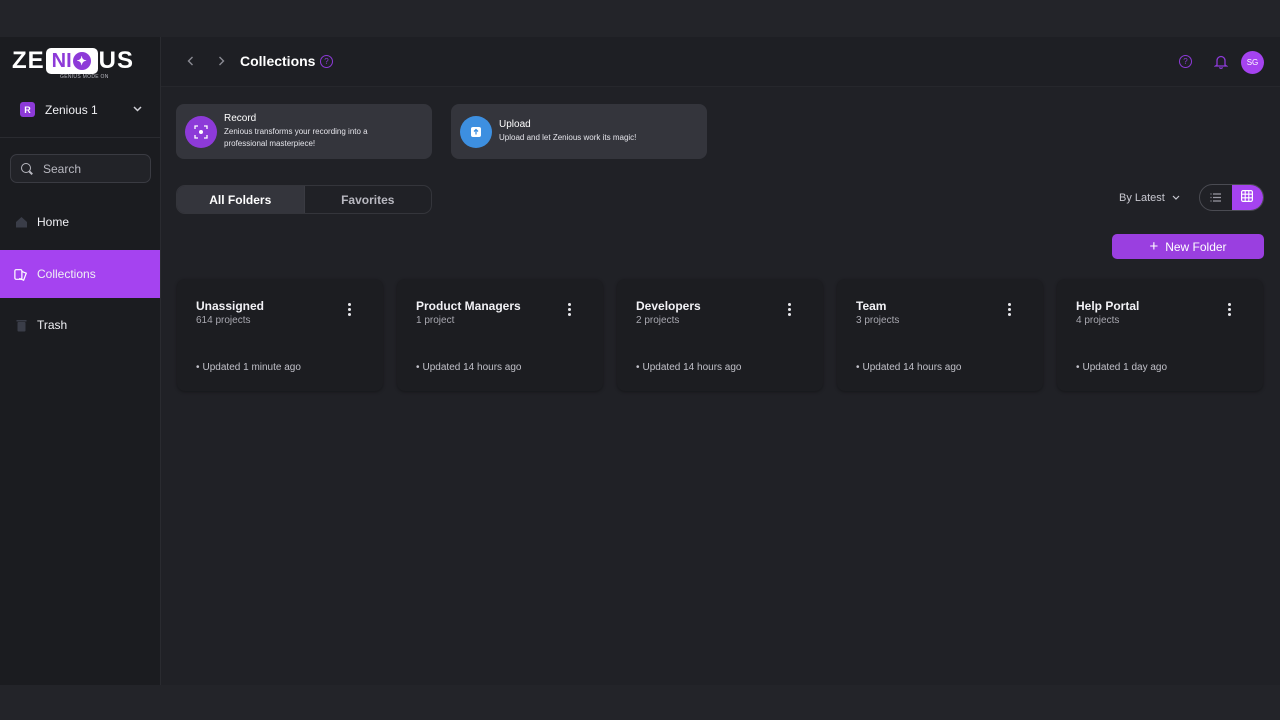 Image resolution: width=1280 pixels, height=720 pixels. What do you see at coordinates (568, 137) in the screenshot?
I see `upload-description: Upload and let Zenious work its magic!` at bounding box center [568, 137].